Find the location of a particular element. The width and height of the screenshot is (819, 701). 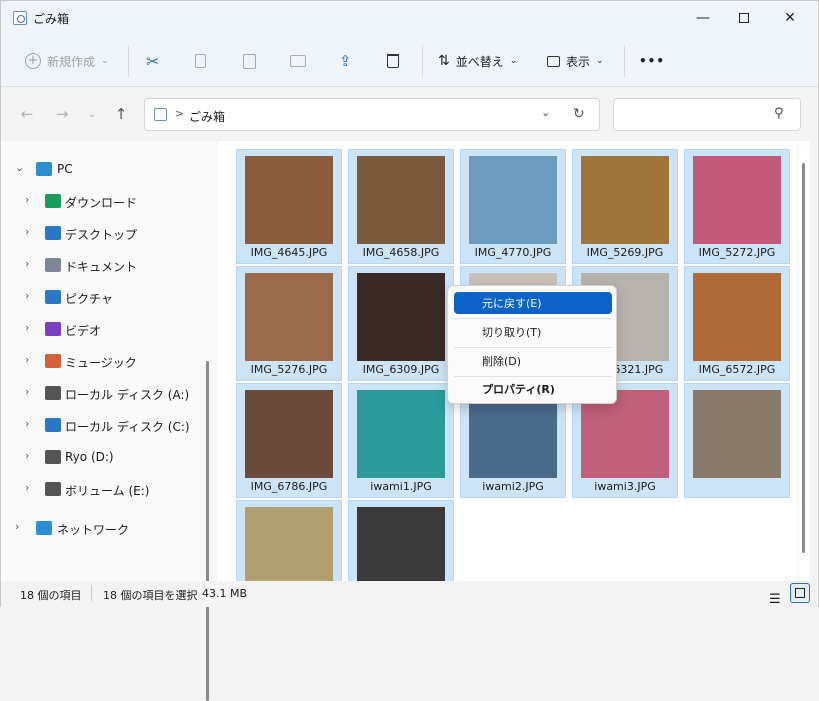

sidebar-item-label: ピクチャ is located at coordinates (89, 299).